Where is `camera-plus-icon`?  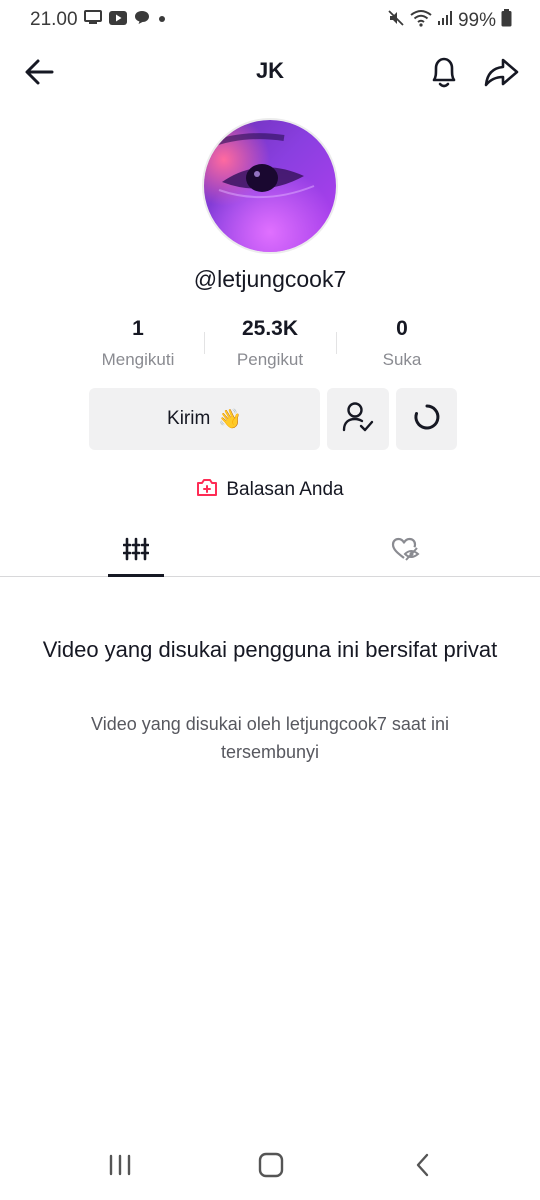
camera-plus-icon is located at coordinates (207, 490).